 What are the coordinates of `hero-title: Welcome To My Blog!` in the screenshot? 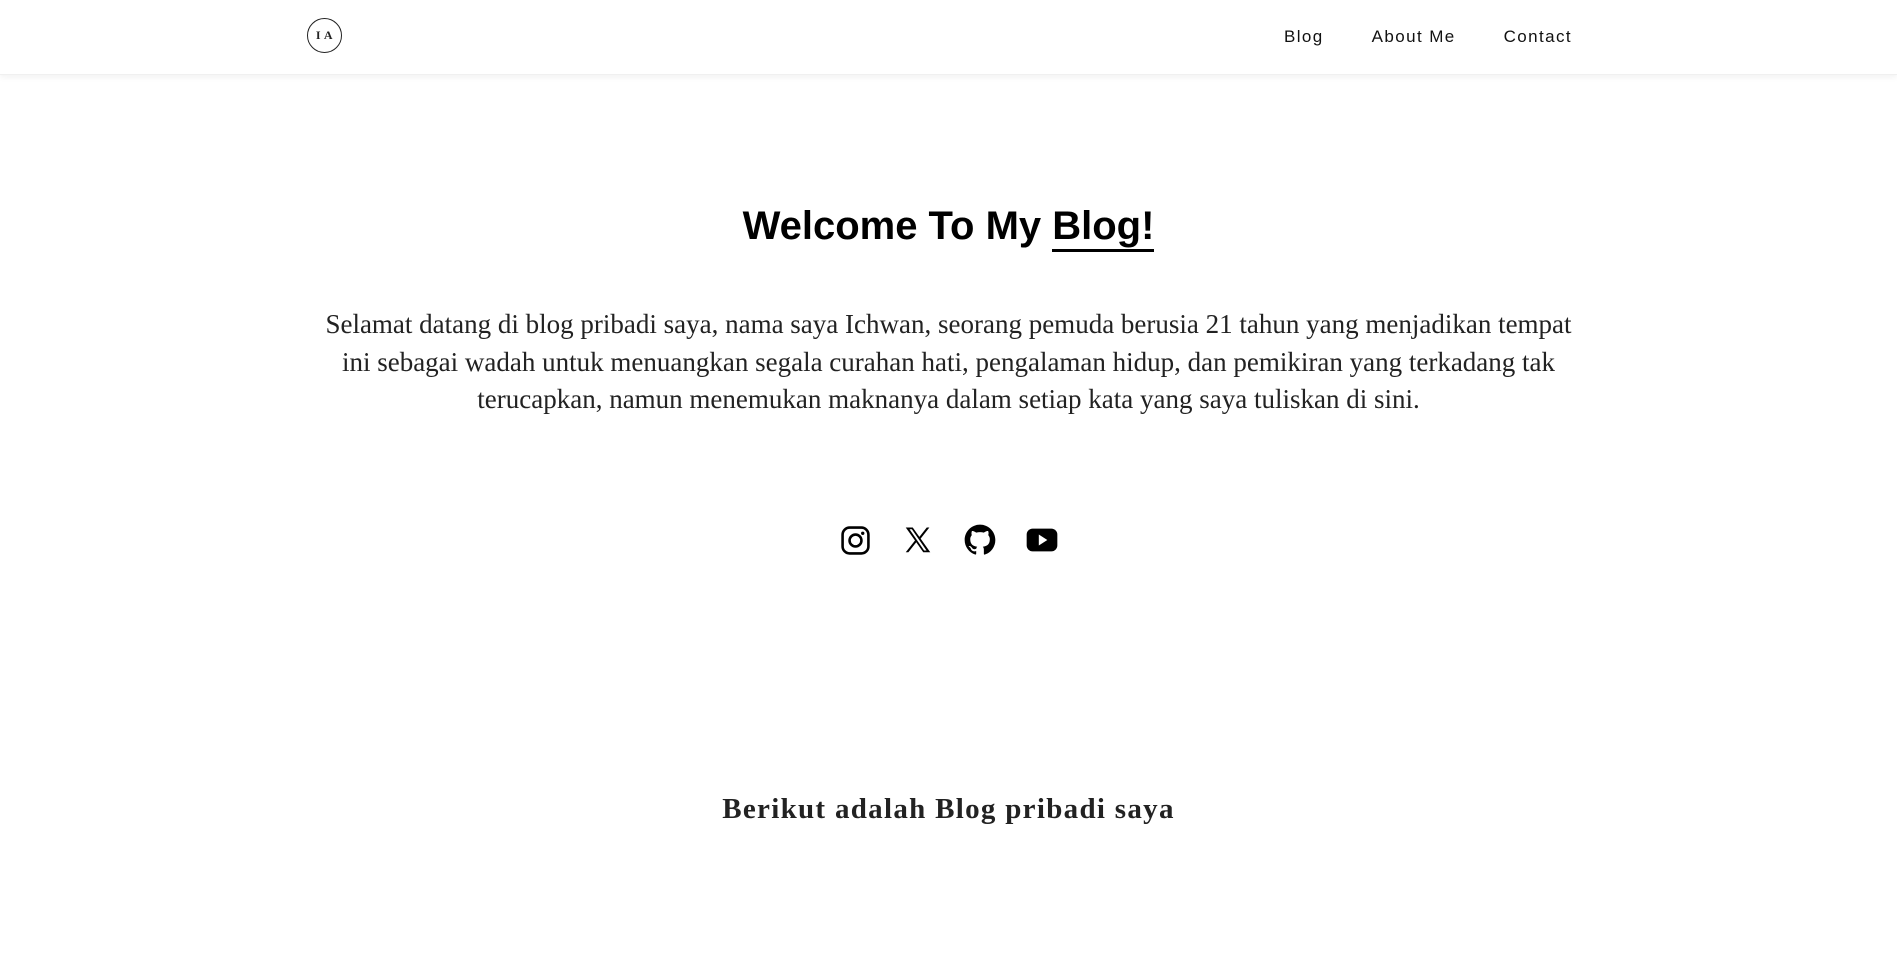 It's located at (948, 226).